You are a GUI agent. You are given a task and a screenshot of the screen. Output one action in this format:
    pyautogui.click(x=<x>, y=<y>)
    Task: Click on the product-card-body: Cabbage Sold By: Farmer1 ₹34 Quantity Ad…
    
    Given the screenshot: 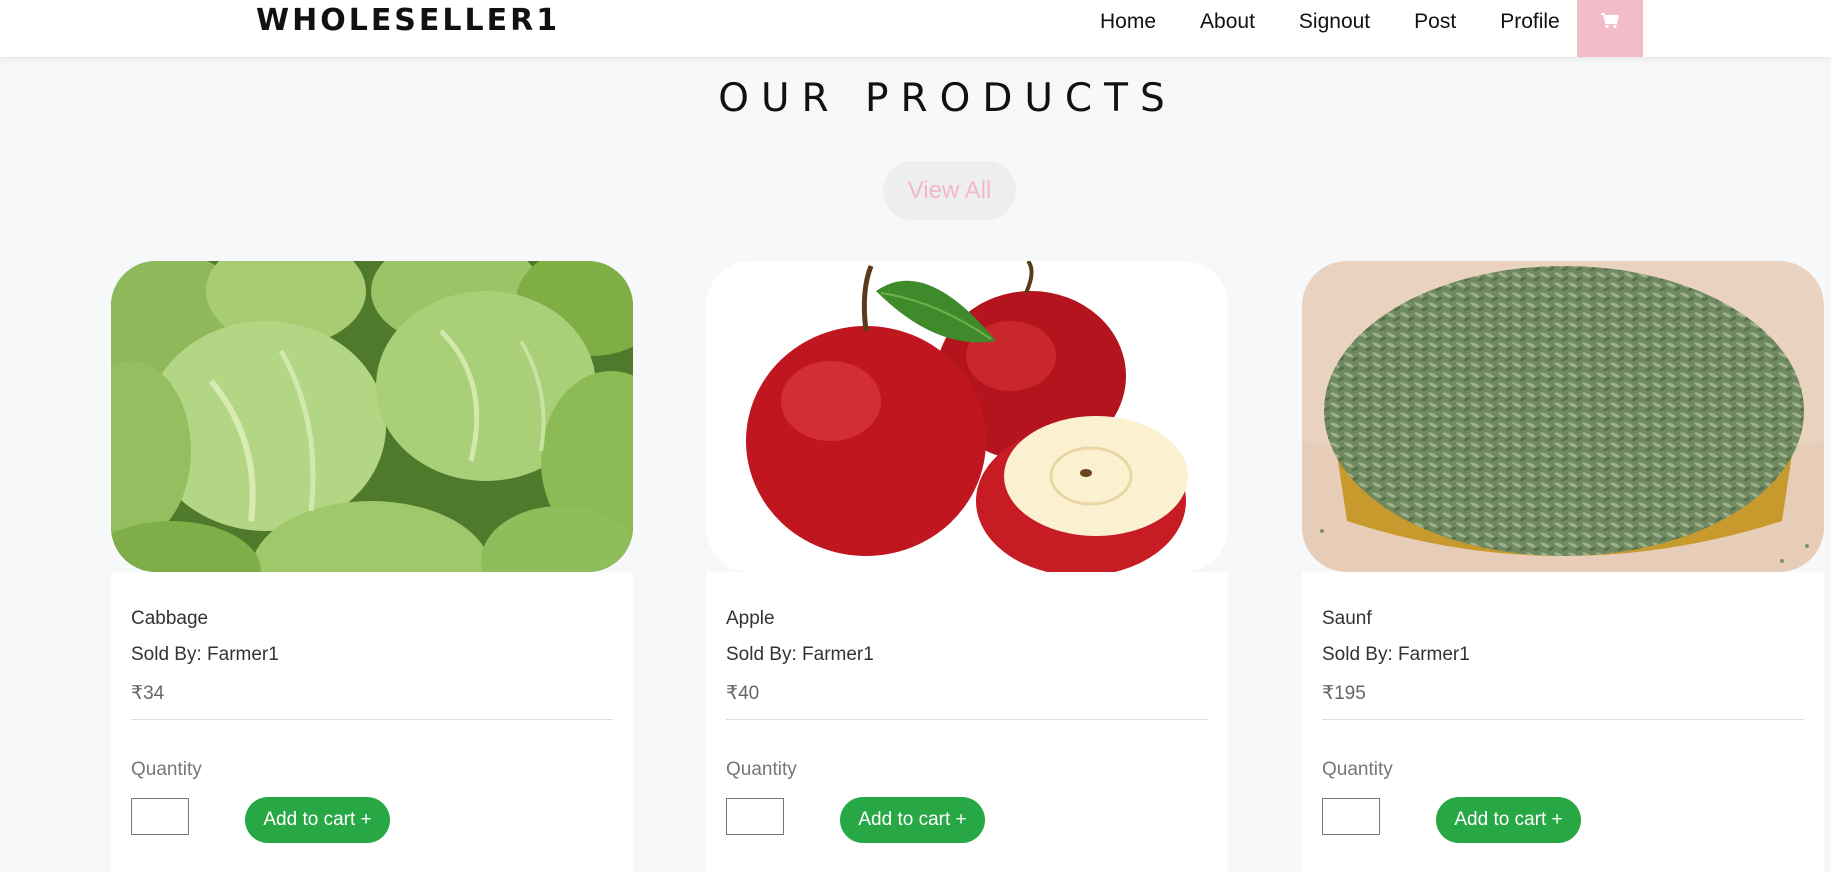 What is the action you would take?
    pyautogui.click(x=372, y=722)
    